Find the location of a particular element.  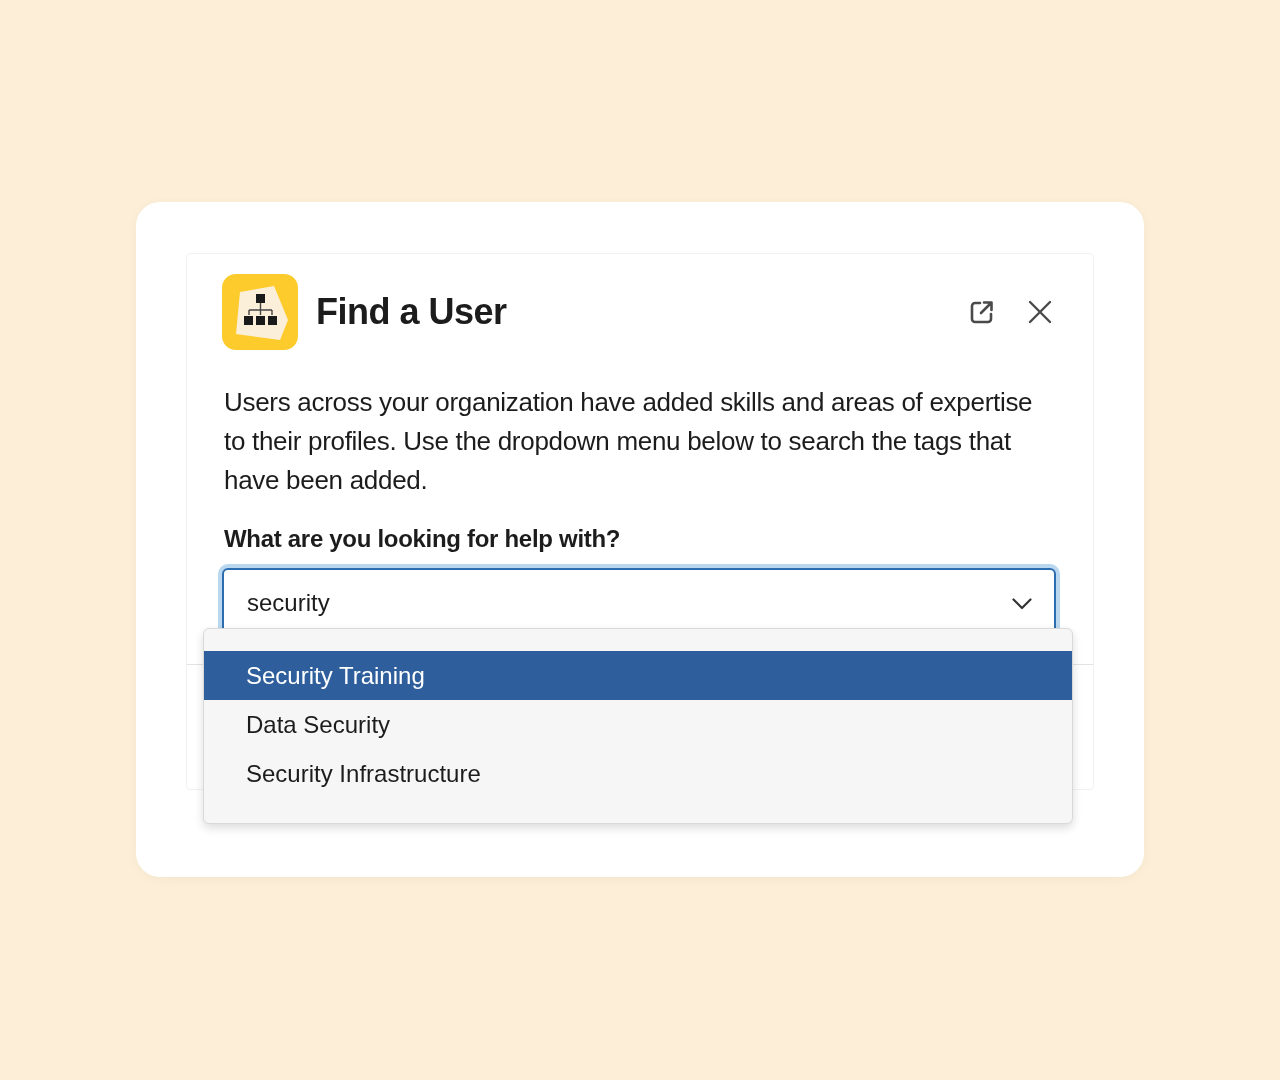

close-icon is located at coordinates (1040, 312).